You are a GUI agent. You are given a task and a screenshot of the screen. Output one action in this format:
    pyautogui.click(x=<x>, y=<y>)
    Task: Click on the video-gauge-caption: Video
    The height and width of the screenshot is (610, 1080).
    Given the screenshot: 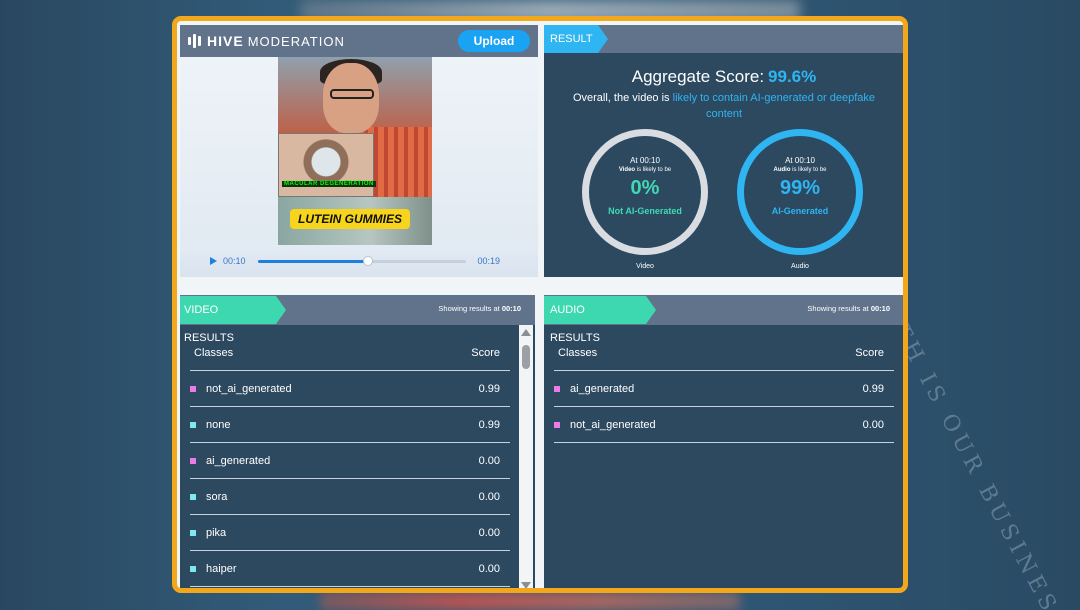 What is the action you would take?
    pyautogui.click(x=645, y=266)
    